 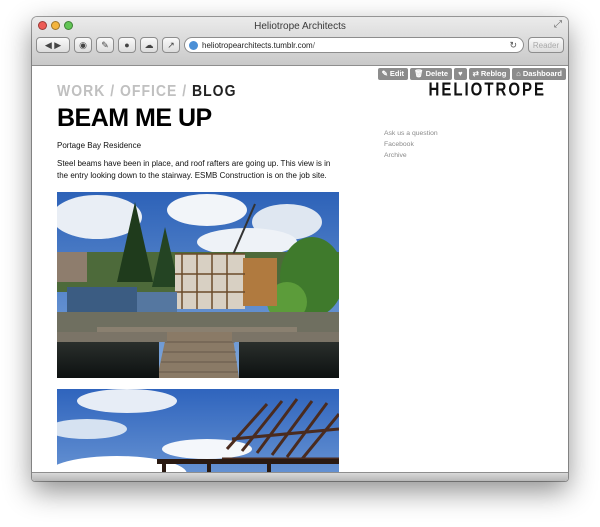 What do you see at coordinates (384, 73) in the screenshot?
I see `edit-icon: ✎` at bounding box center [384, 73].